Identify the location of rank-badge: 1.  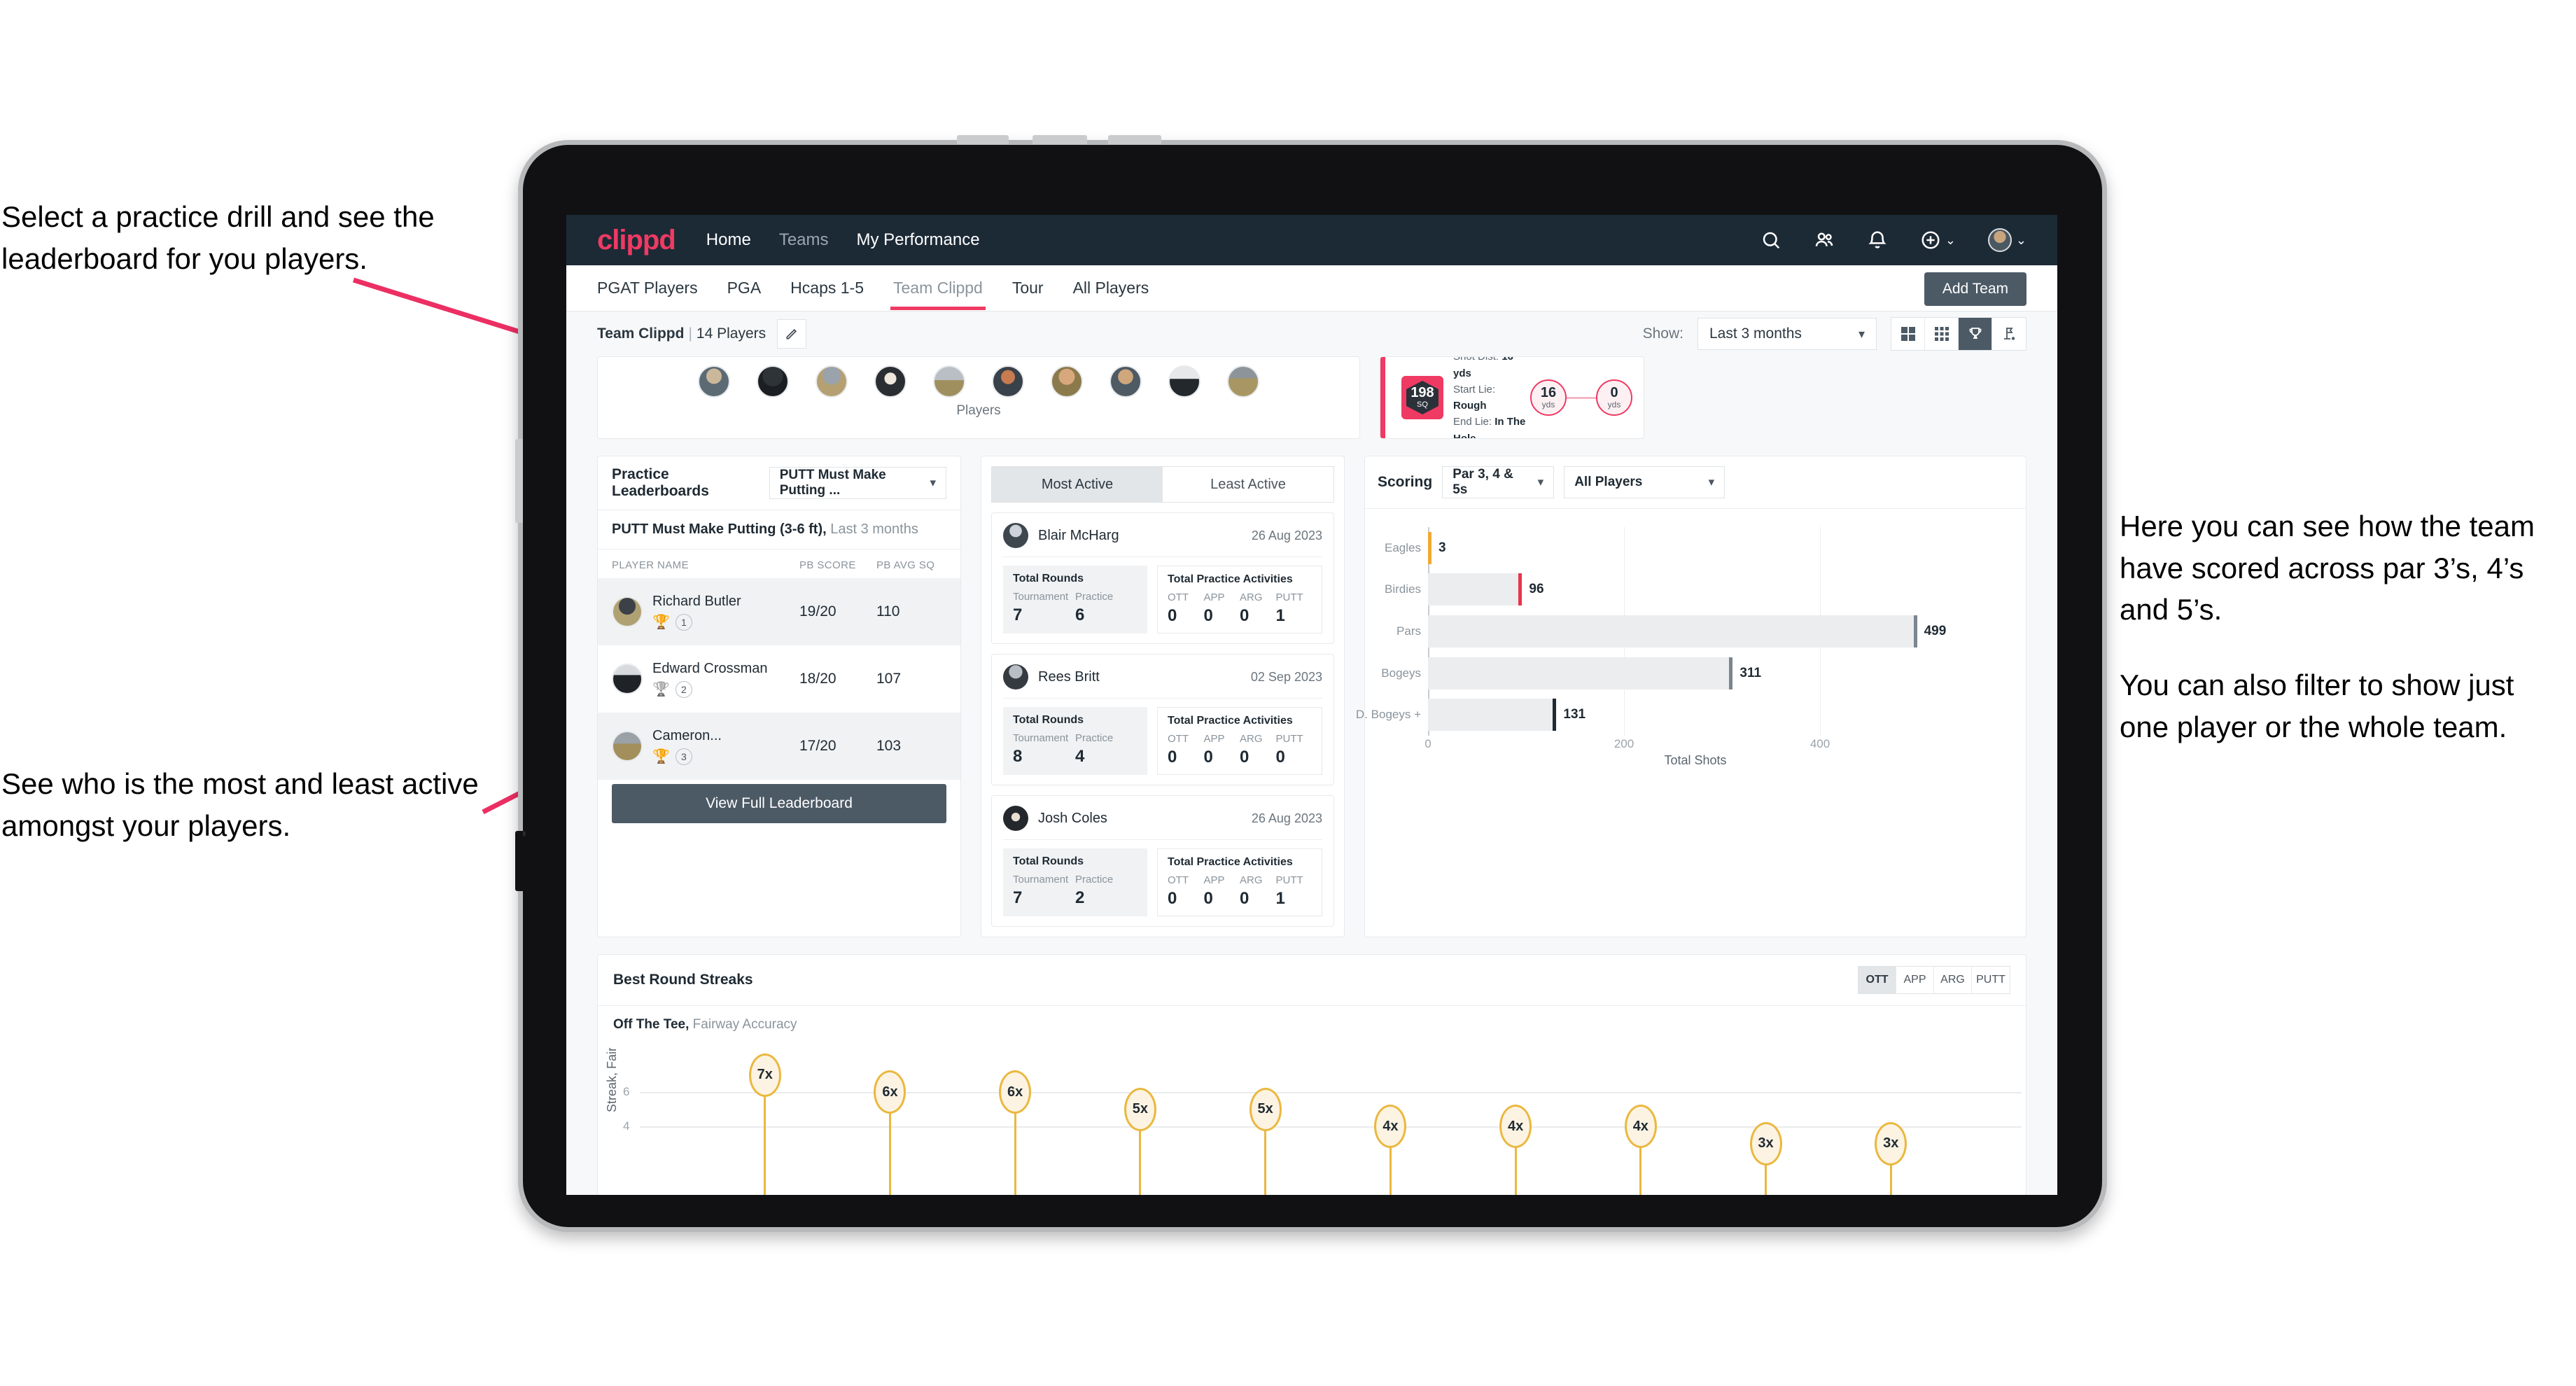
(683, 622).